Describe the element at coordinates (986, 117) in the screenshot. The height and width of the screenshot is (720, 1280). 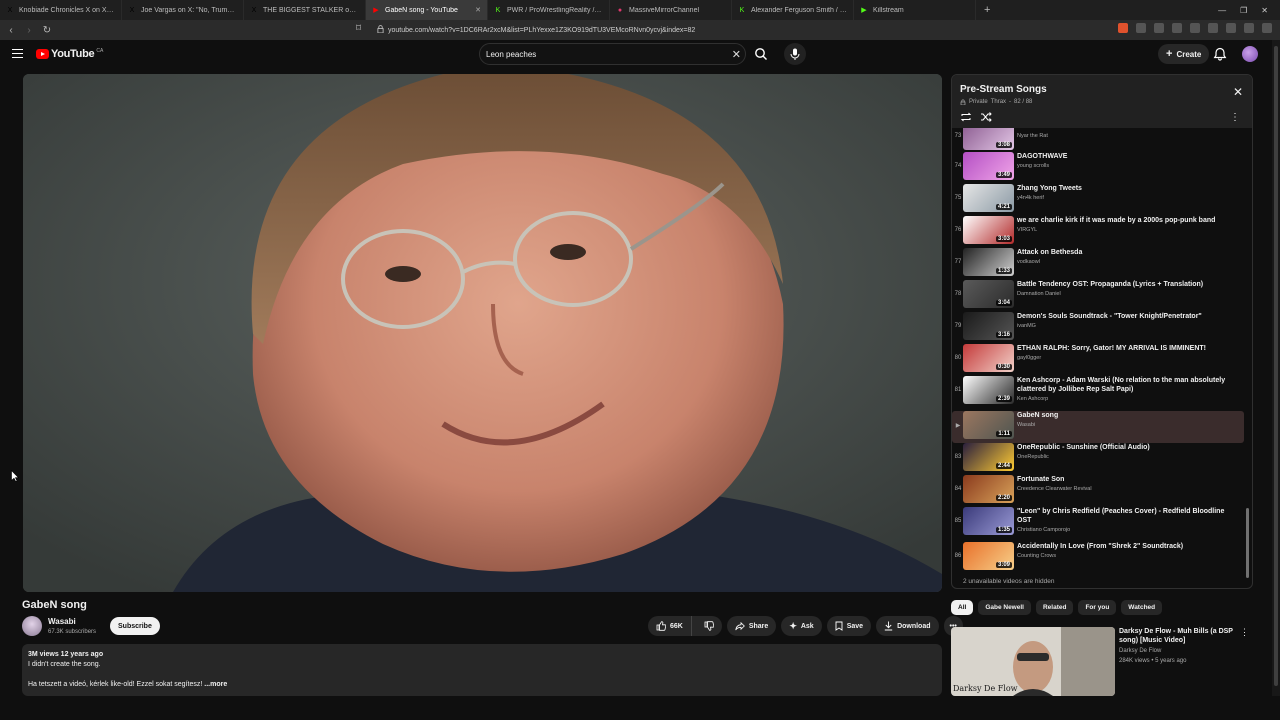
I see `shuffle-icon` at that location.